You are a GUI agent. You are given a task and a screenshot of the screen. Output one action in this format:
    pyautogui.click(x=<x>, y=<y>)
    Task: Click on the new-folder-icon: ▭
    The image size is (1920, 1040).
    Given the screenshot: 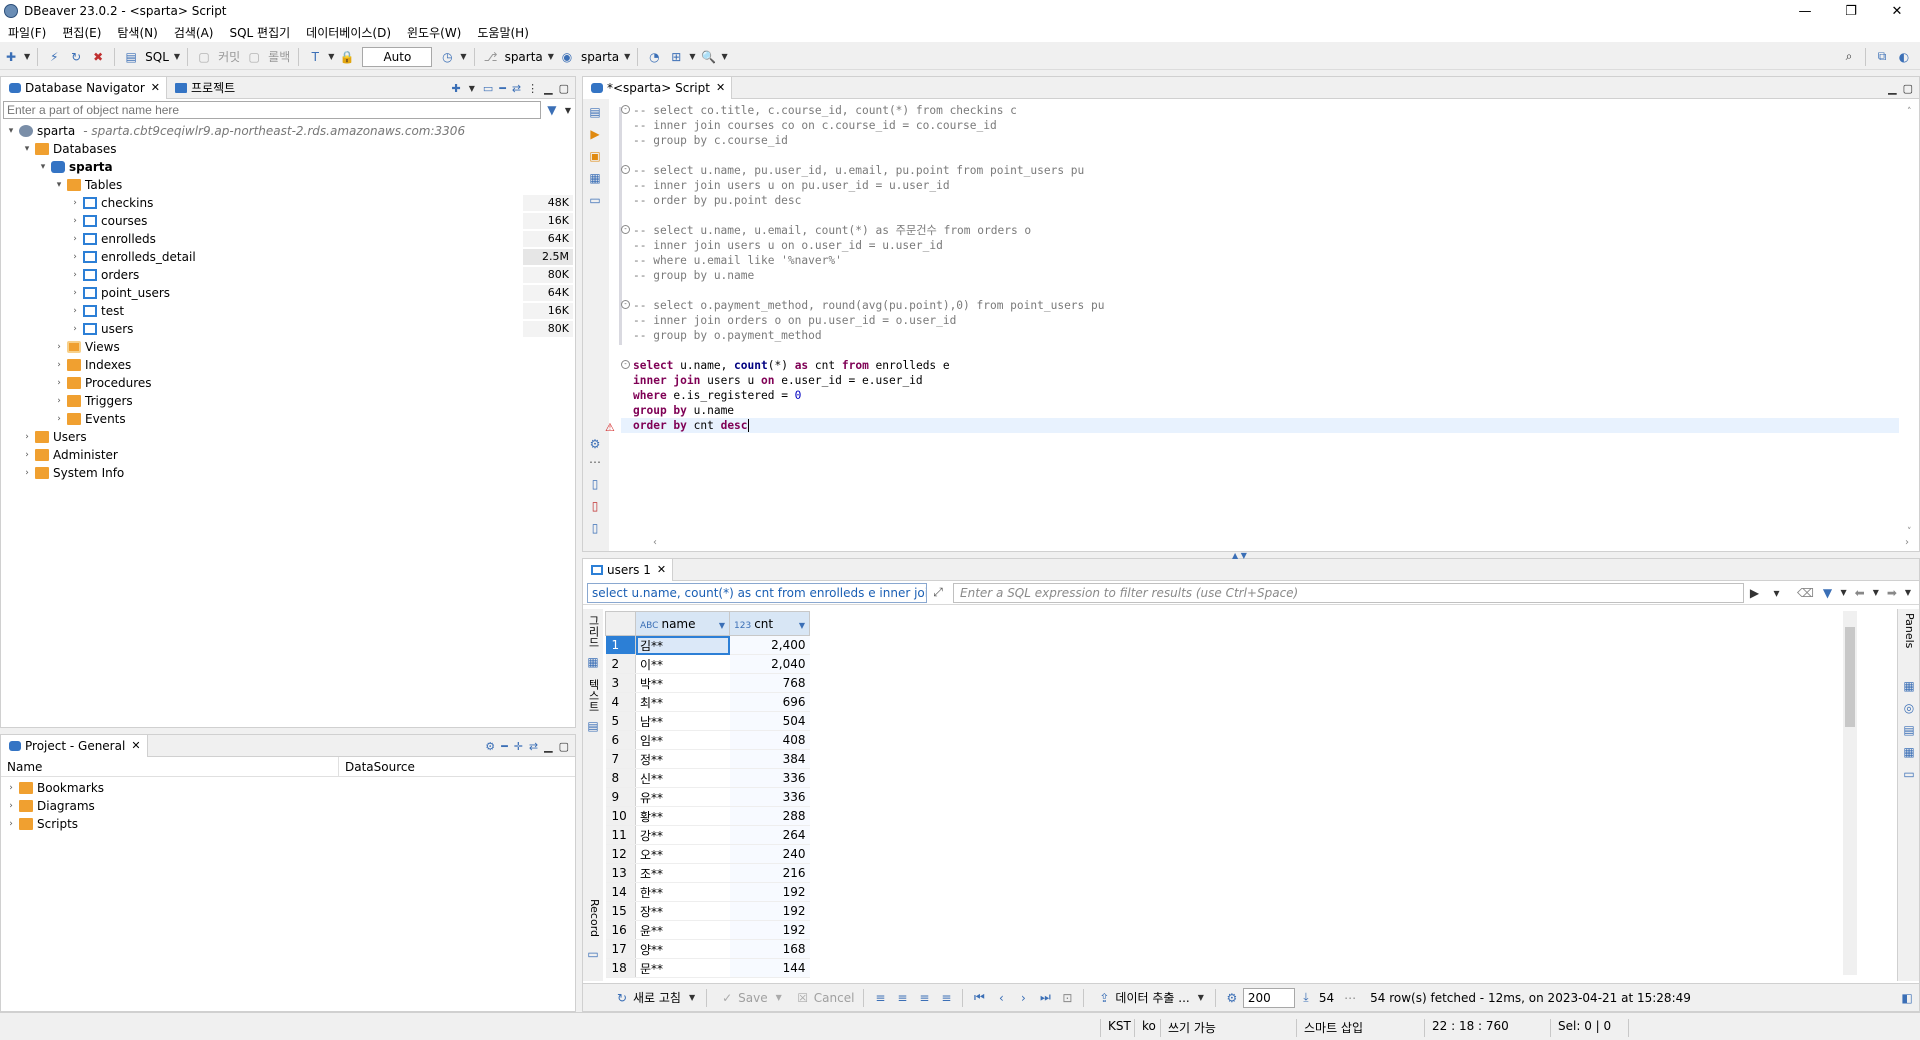 What is the action you would take?
    pyautogui.click(x=488, y=88)
    